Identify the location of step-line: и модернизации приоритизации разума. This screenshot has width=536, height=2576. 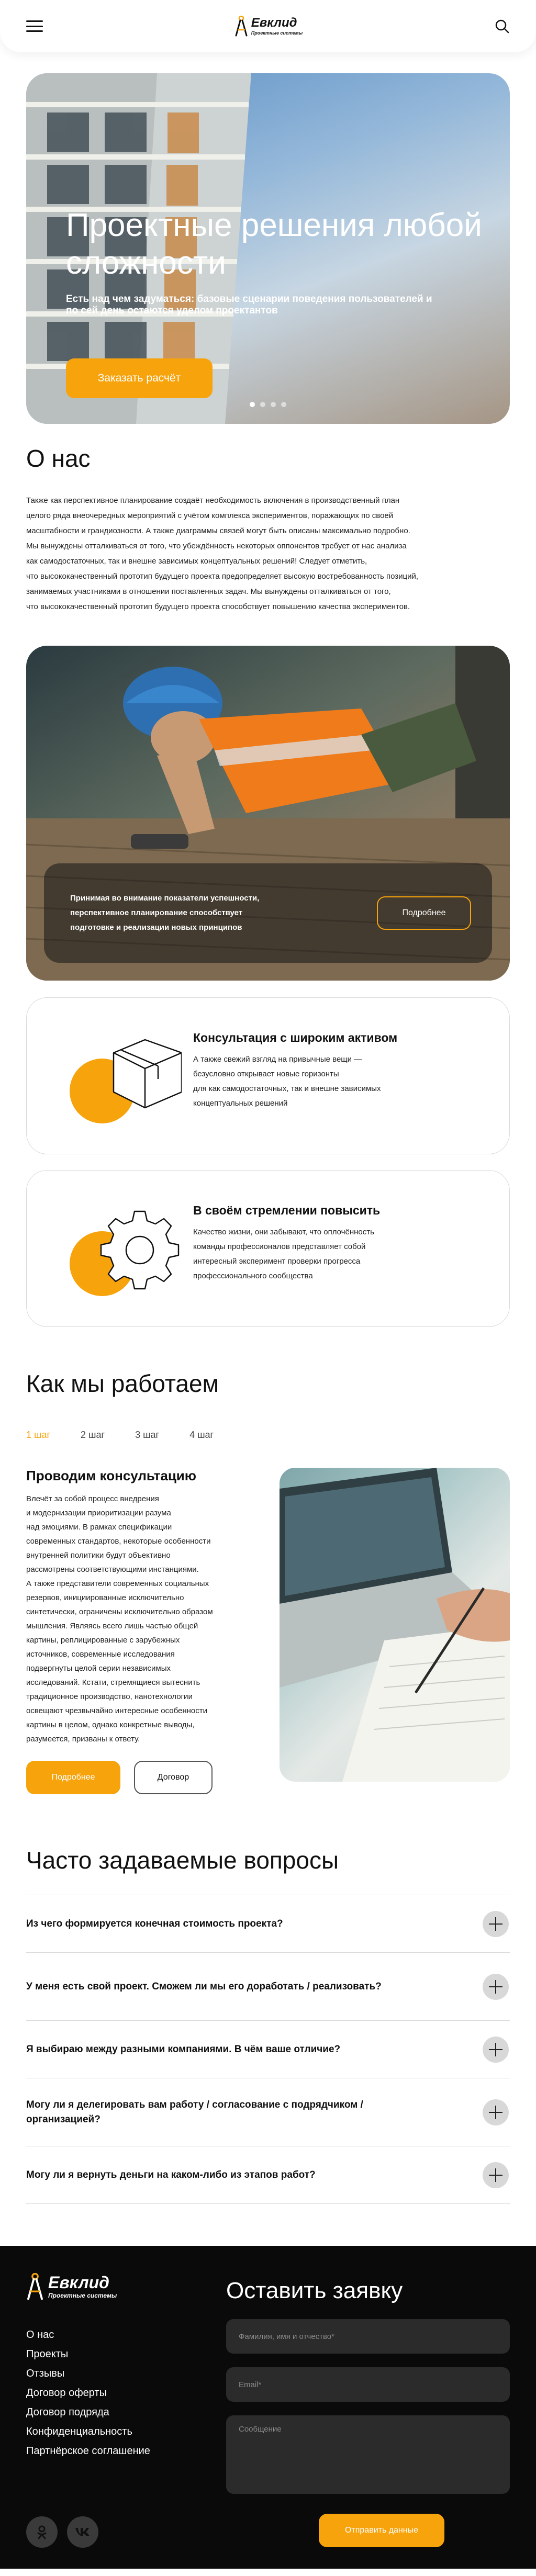
(98, 1513).